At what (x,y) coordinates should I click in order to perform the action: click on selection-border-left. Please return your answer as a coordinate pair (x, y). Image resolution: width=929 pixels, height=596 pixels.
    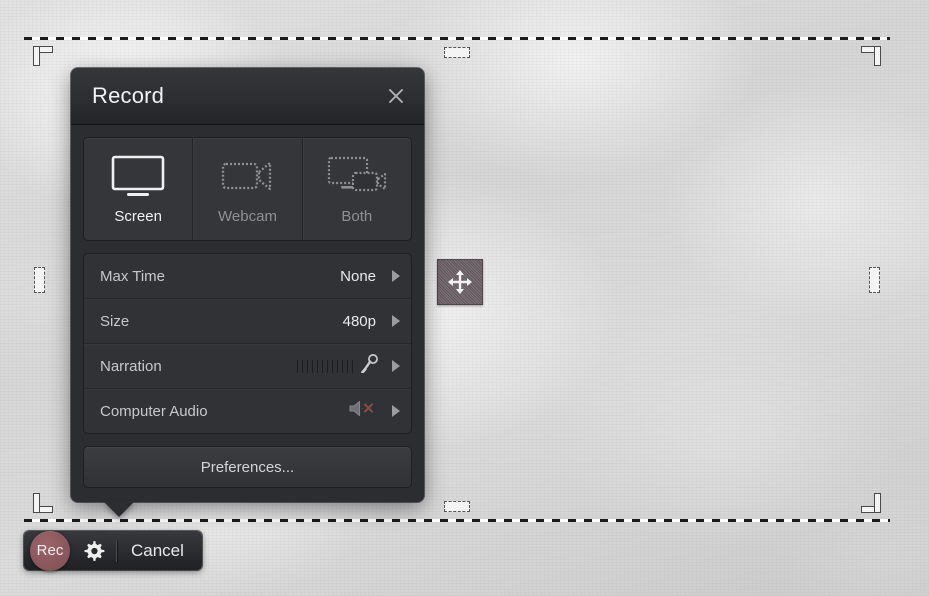
    Looking at the image, I should click on (25, 279).